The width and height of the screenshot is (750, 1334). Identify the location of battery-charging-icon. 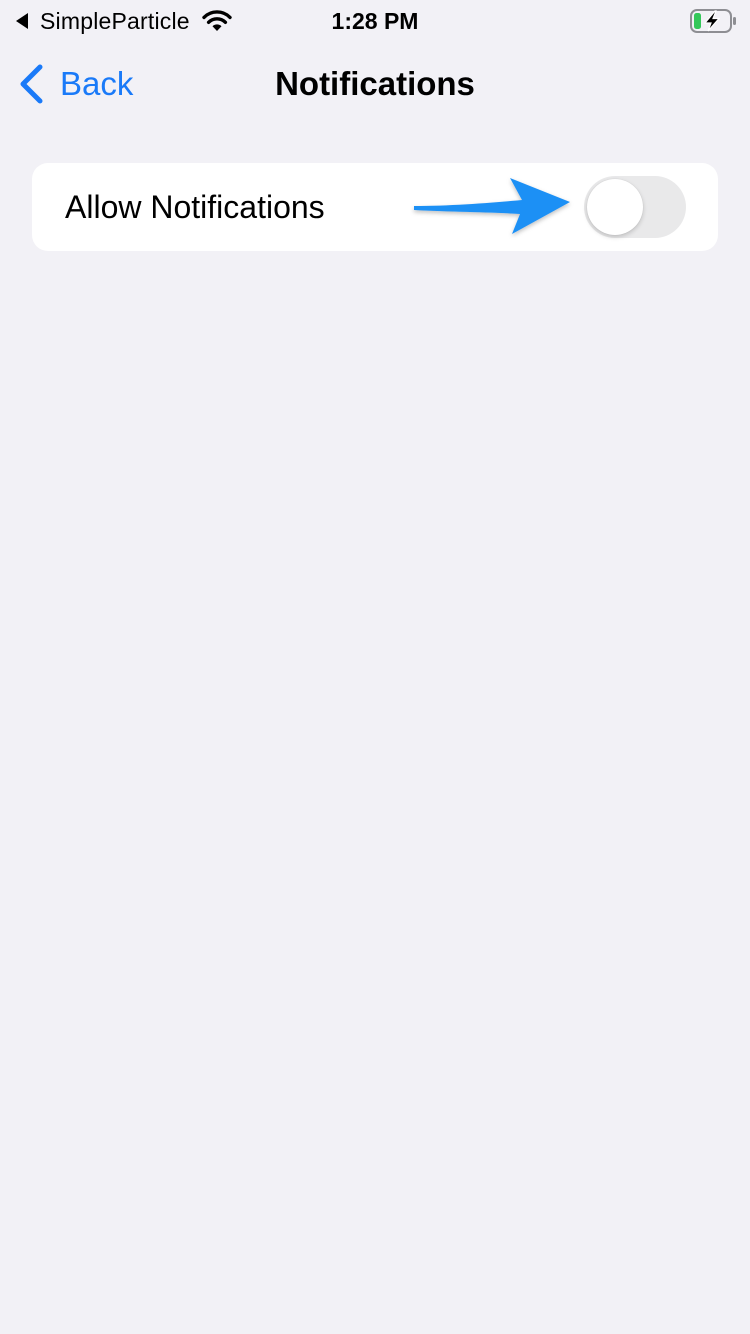
(714, 21).